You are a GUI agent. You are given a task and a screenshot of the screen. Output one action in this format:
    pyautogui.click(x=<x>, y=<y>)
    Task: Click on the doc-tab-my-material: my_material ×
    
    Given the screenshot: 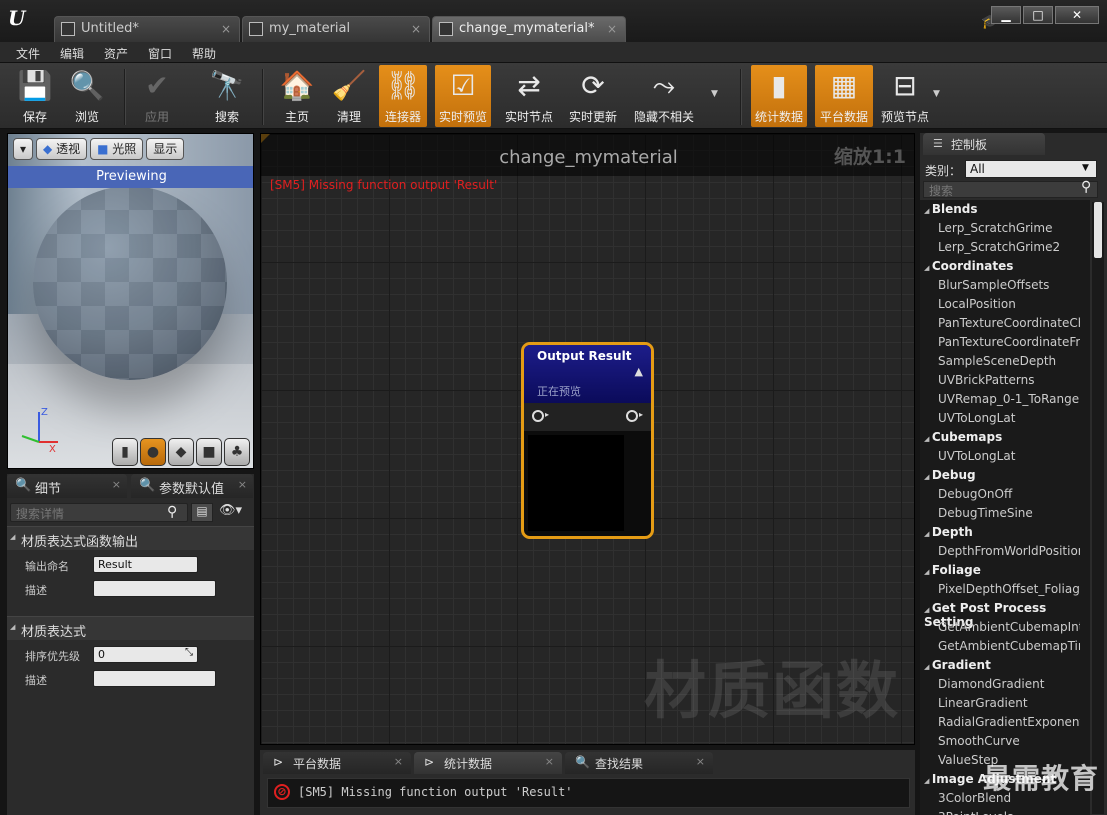 What is the action you would take?
    pyautogui.click(x=336, y=29)
    